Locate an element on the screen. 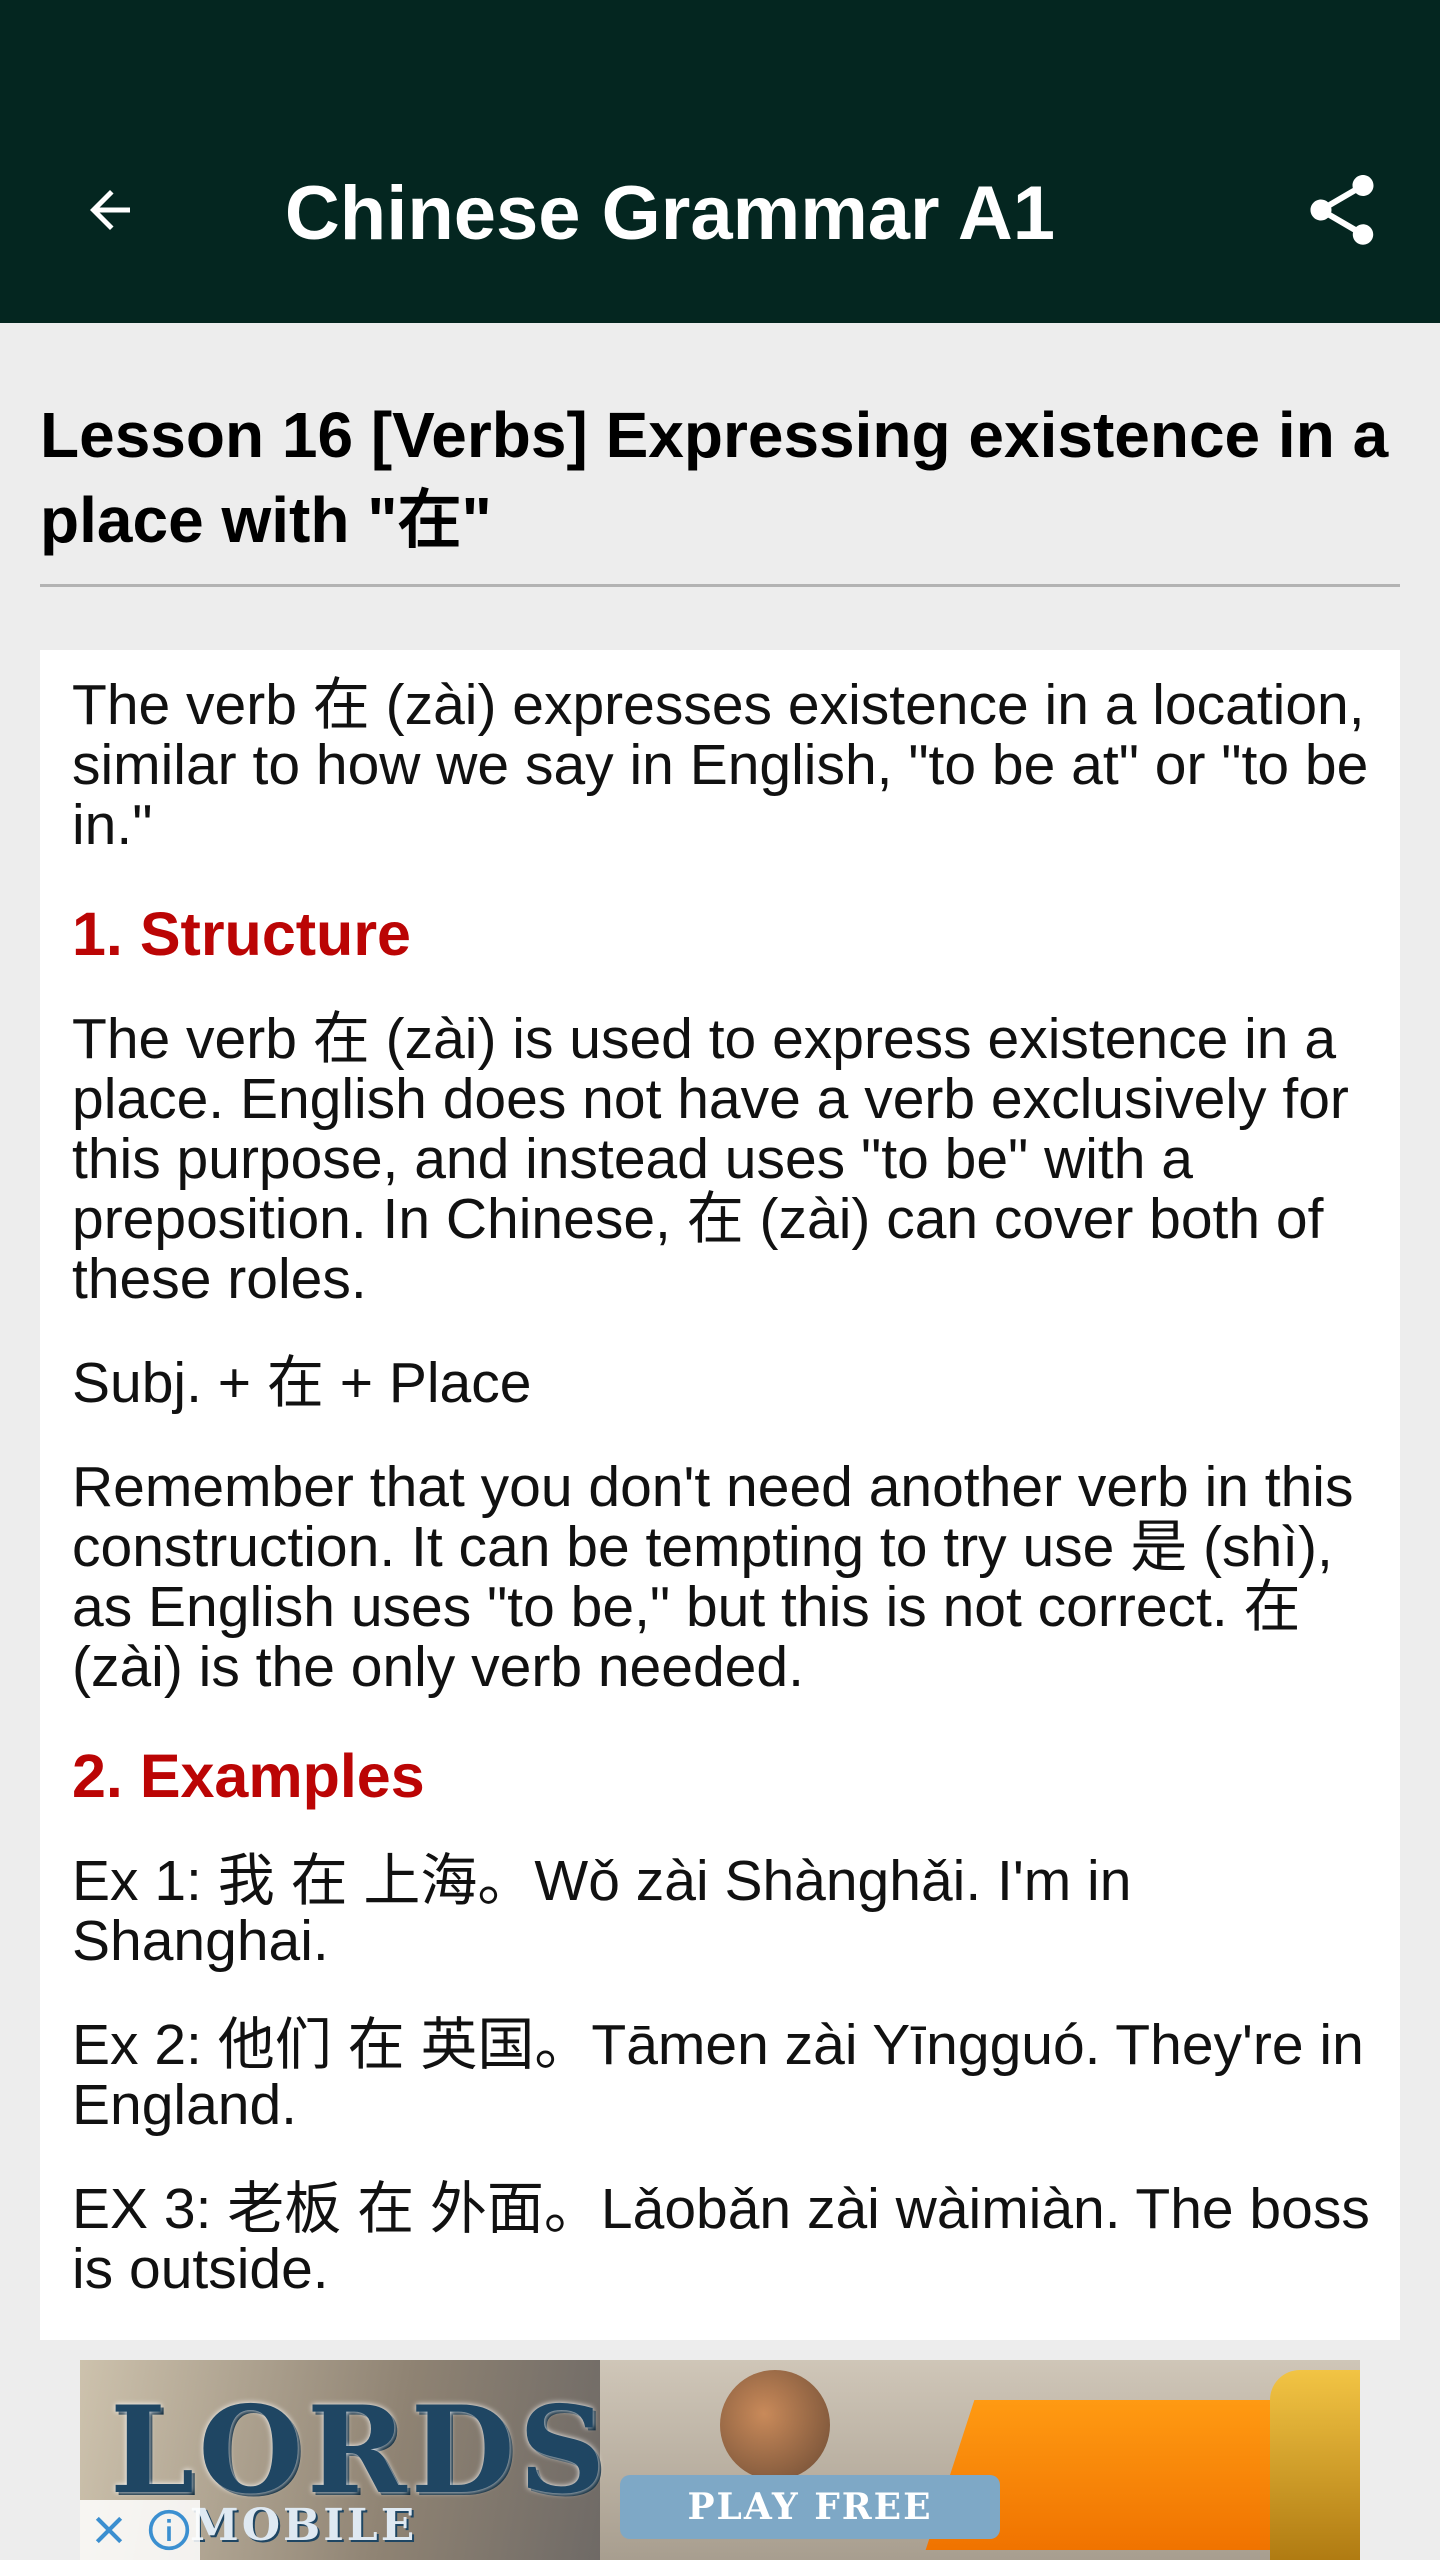 The width and height of the screenshot is (1440, 2560). app-bar: Chinese Grammar A1 is located at coordinates (720, 161).